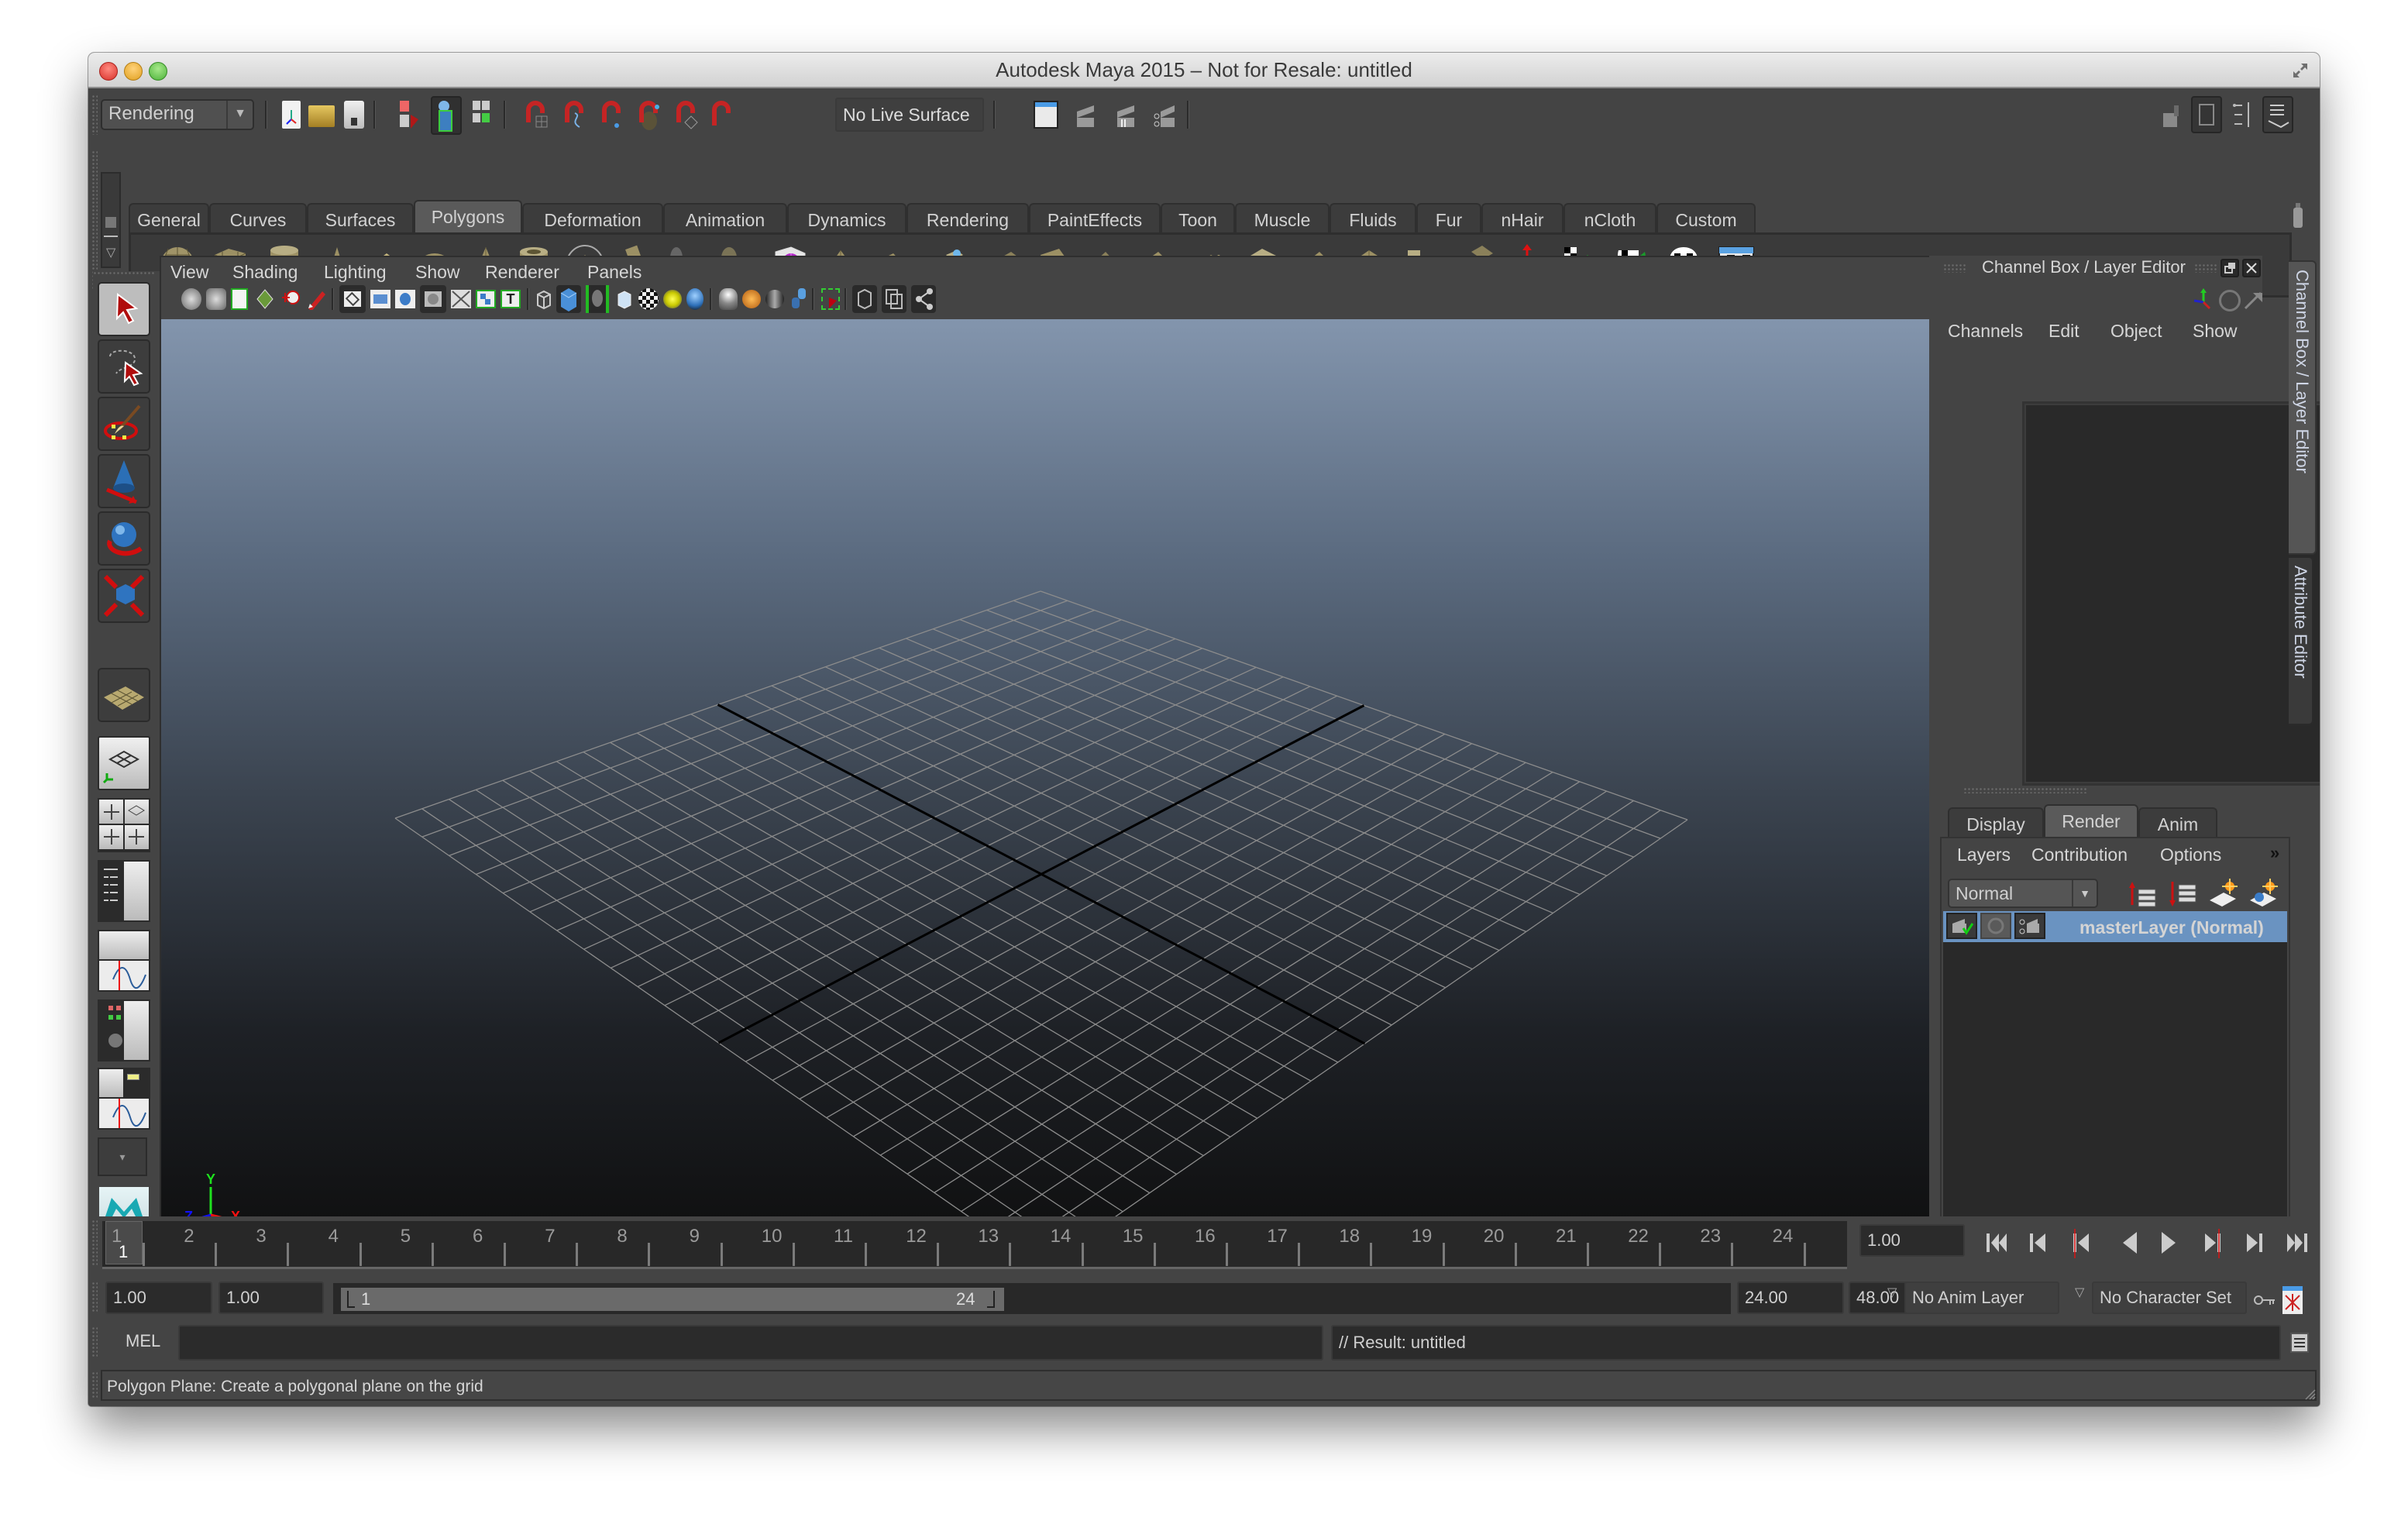 The image size is (2408, 1531). Describe the element at coordinates (2264, 1300) in the screenshot. I see `auto-key-icon` at that location.